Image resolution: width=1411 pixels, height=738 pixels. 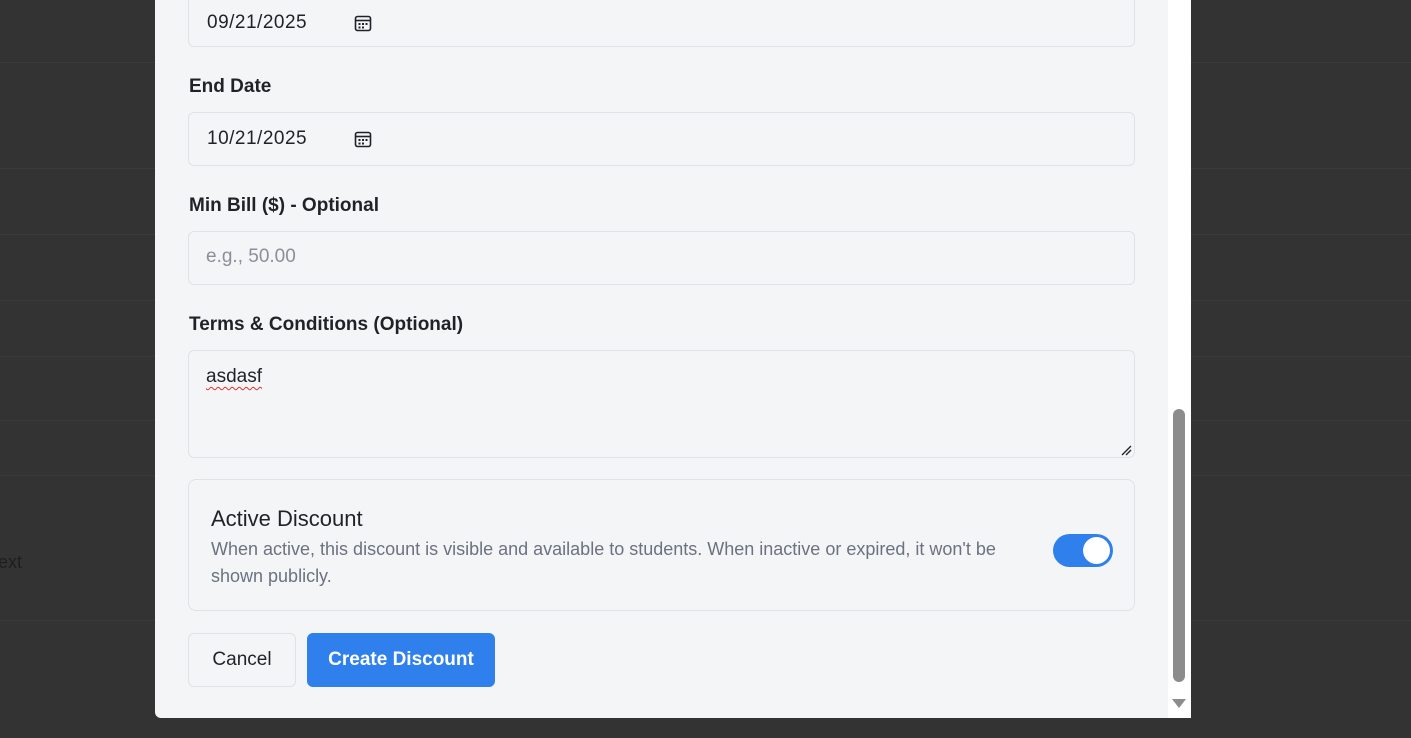 I want to click on start-date-value: 09/21/2025, so click(x=257, y=22).